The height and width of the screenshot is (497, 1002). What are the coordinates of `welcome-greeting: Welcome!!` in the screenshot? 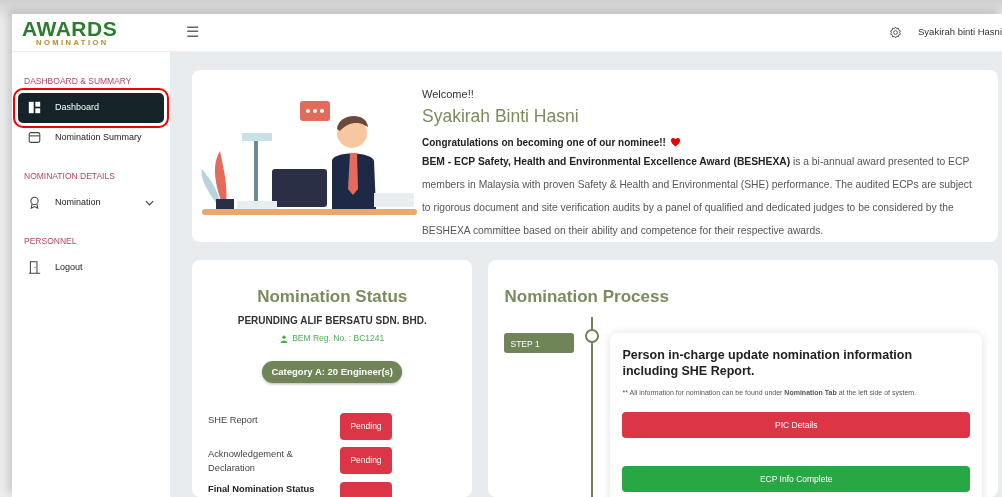 It's located at (448, 94).